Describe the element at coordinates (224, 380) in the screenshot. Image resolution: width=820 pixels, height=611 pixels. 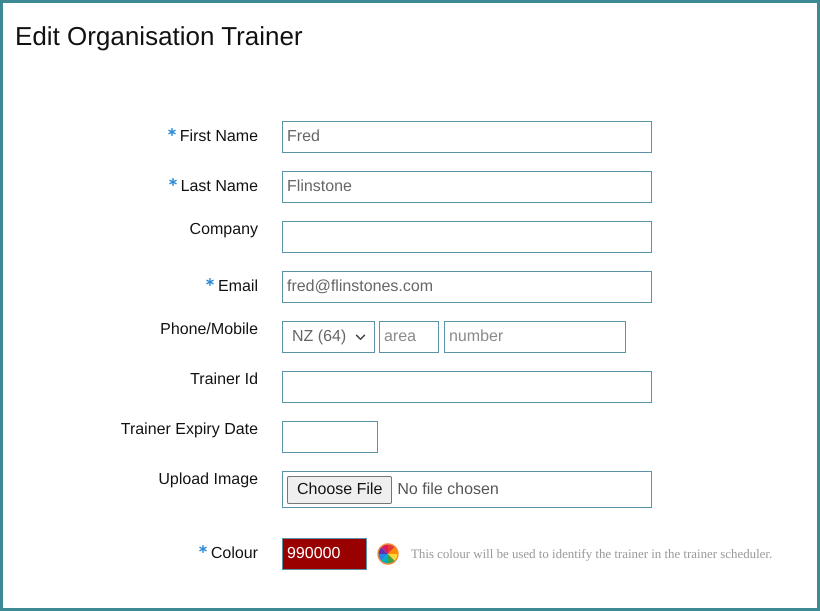
I see `field-label: Trainer Id` at that location.